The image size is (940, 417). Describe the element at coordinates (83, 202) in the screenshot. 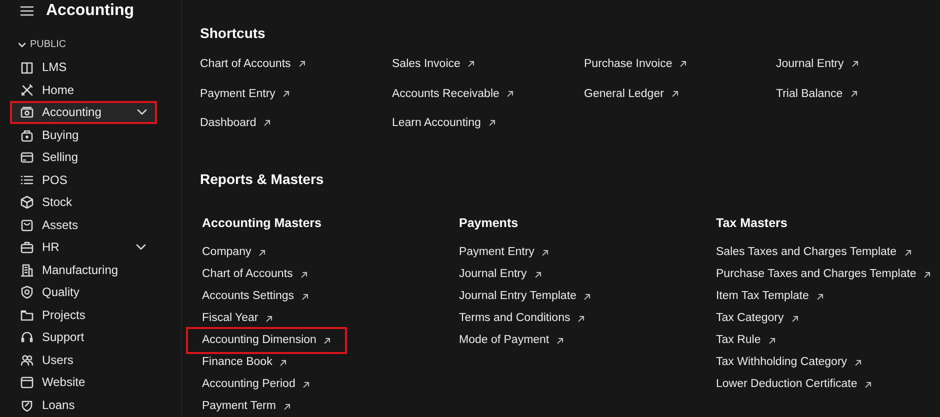

I see `sidebar-item: Stock` at that location.